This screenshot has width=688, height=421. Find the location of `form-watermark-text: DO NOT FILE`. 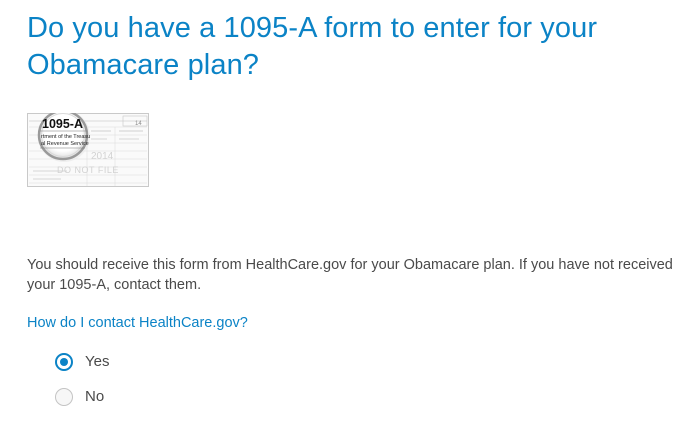

form-watermark-text: DO NOT FILE is located at coordinates (88, 170).